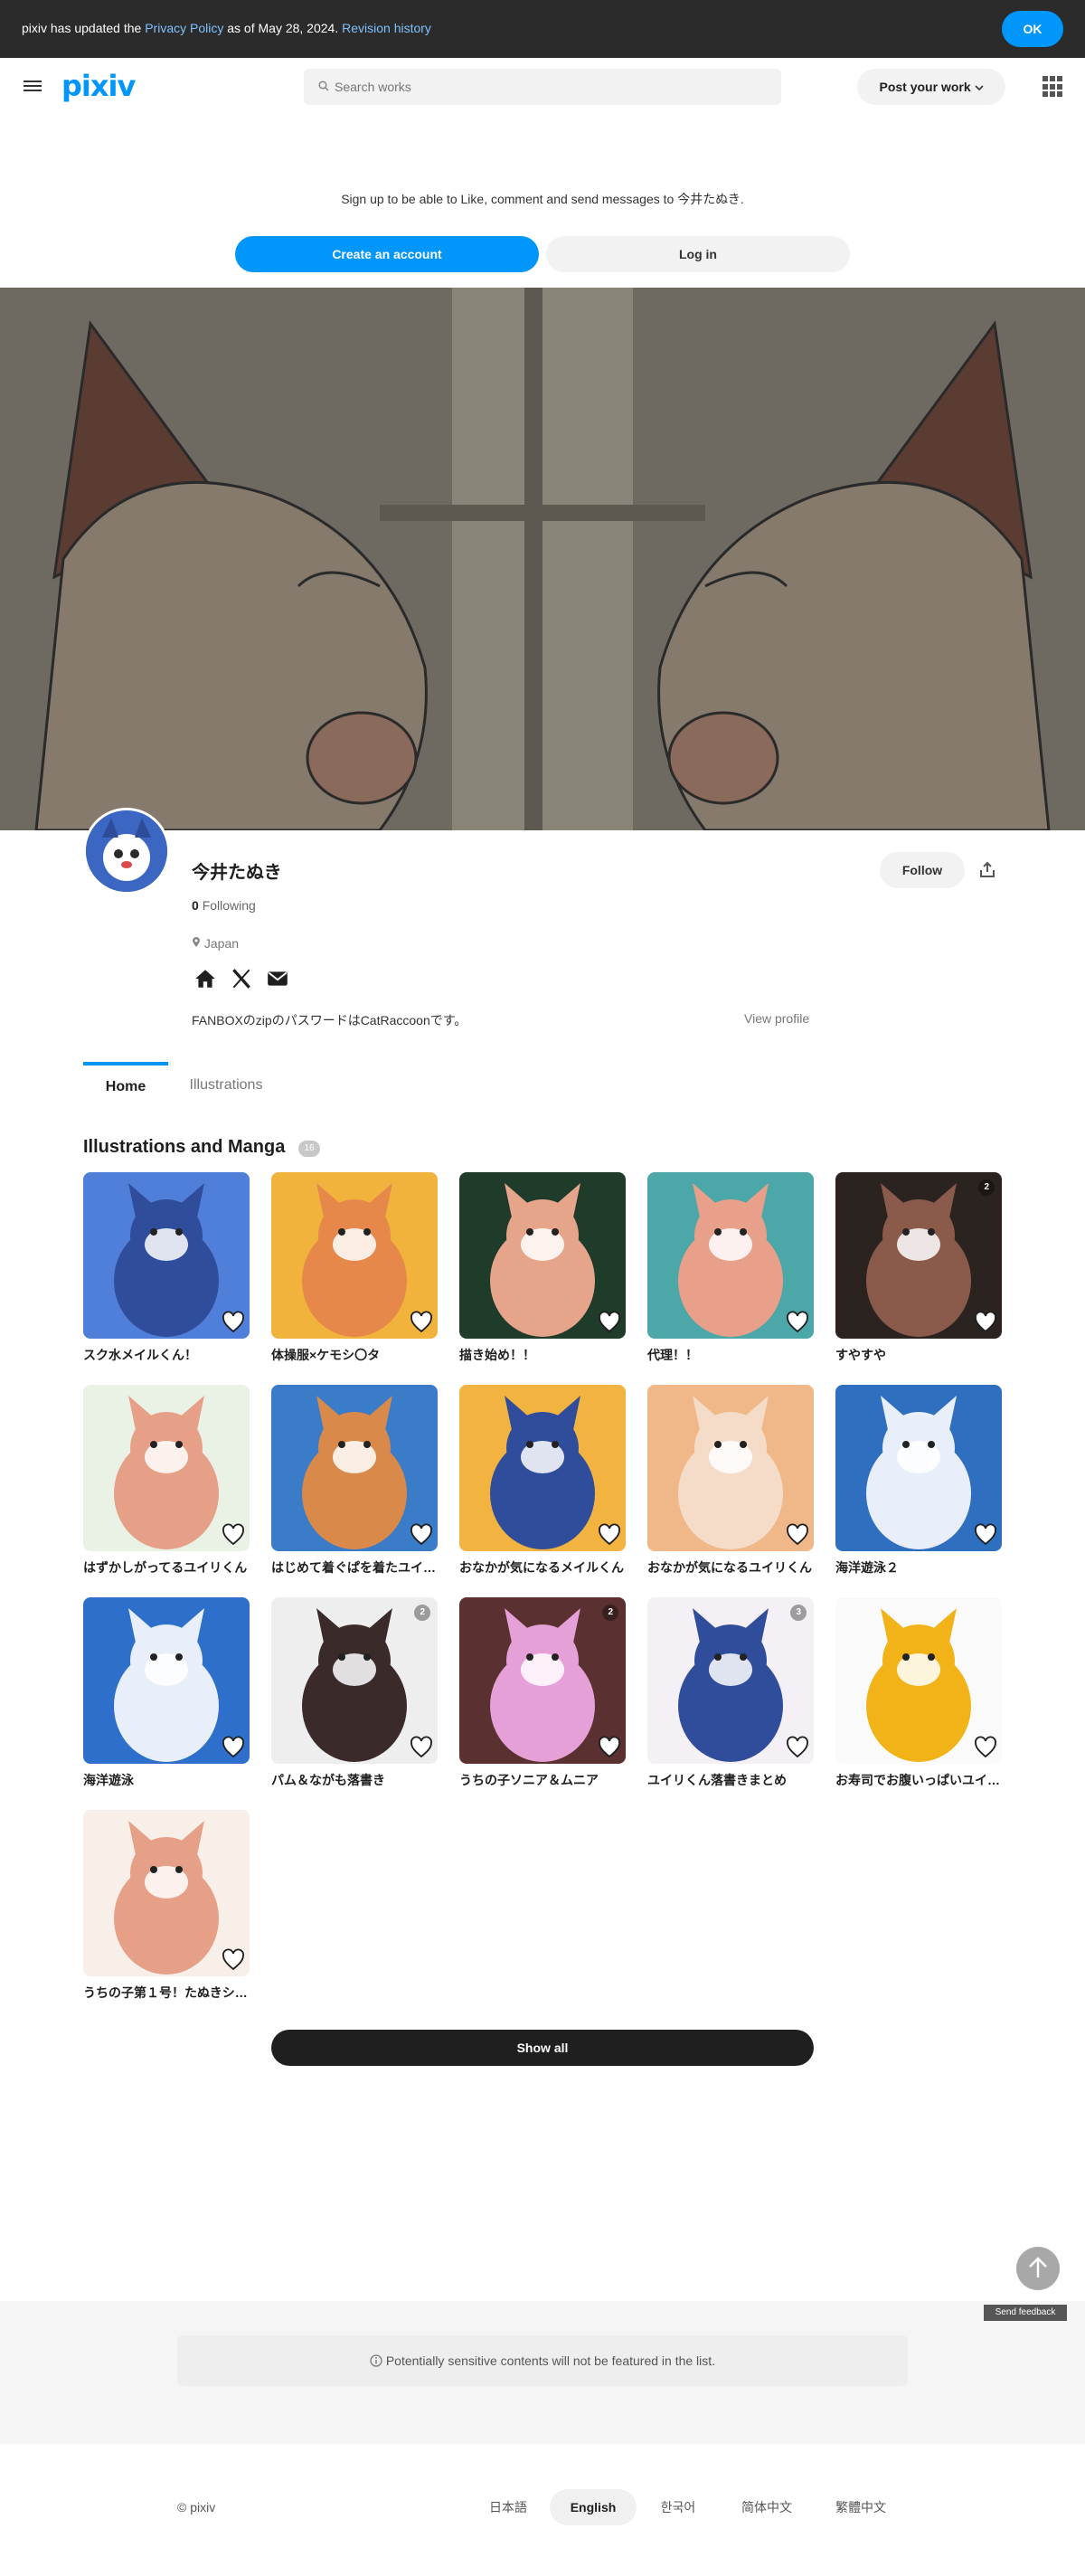  I want to click on lang-japanese: 日本語, so click(508, 2507).